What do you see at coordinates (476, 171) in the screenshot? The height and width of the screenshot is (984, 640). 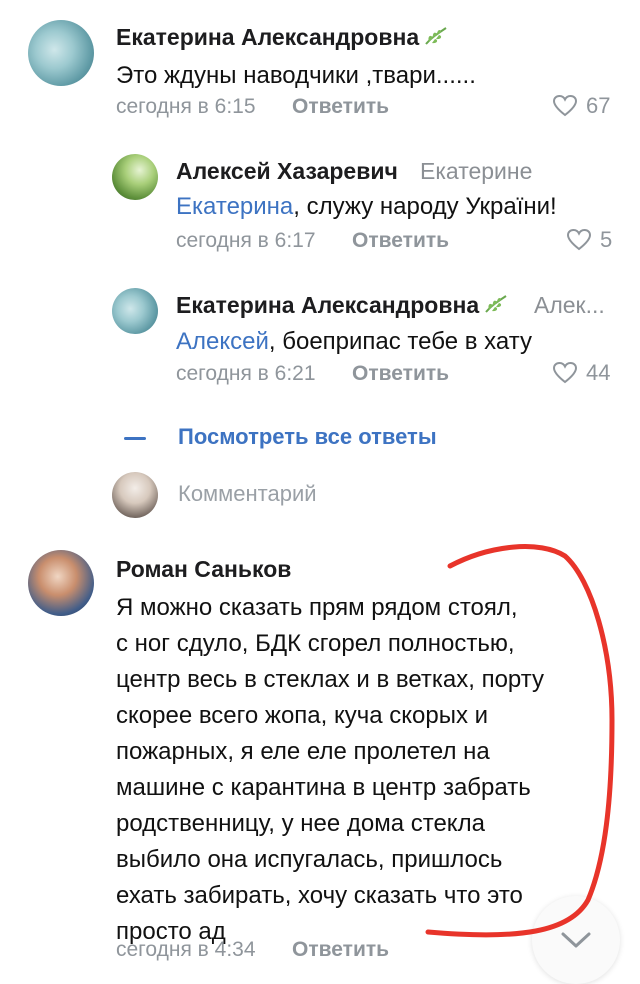 I see `reply-to-label: Екатерине` at bounding box center [476, 171].